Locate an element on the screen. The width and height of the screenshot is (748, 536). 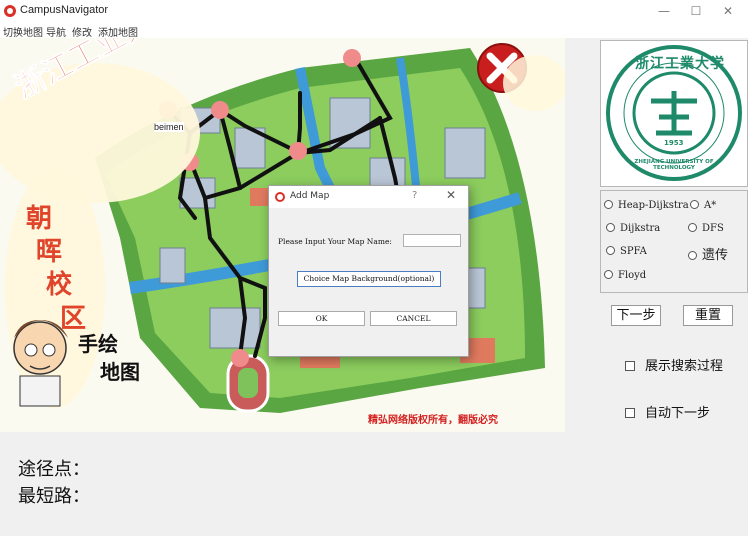
radio-floyd: Floyd is located at coordinates (625, 275).